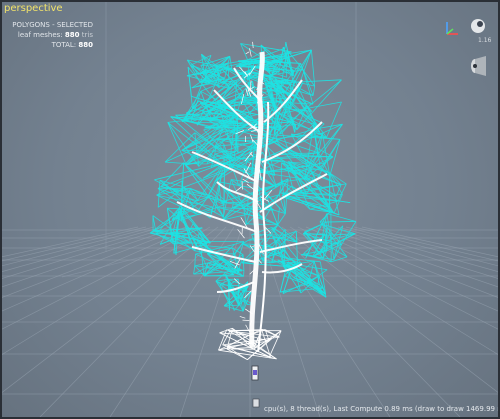 Image resolution: width=500 pixels, height=419 pixels. Describe the element at coordinates (72, 35) in the screenshot. I see `leaf-value: 880` at that location.